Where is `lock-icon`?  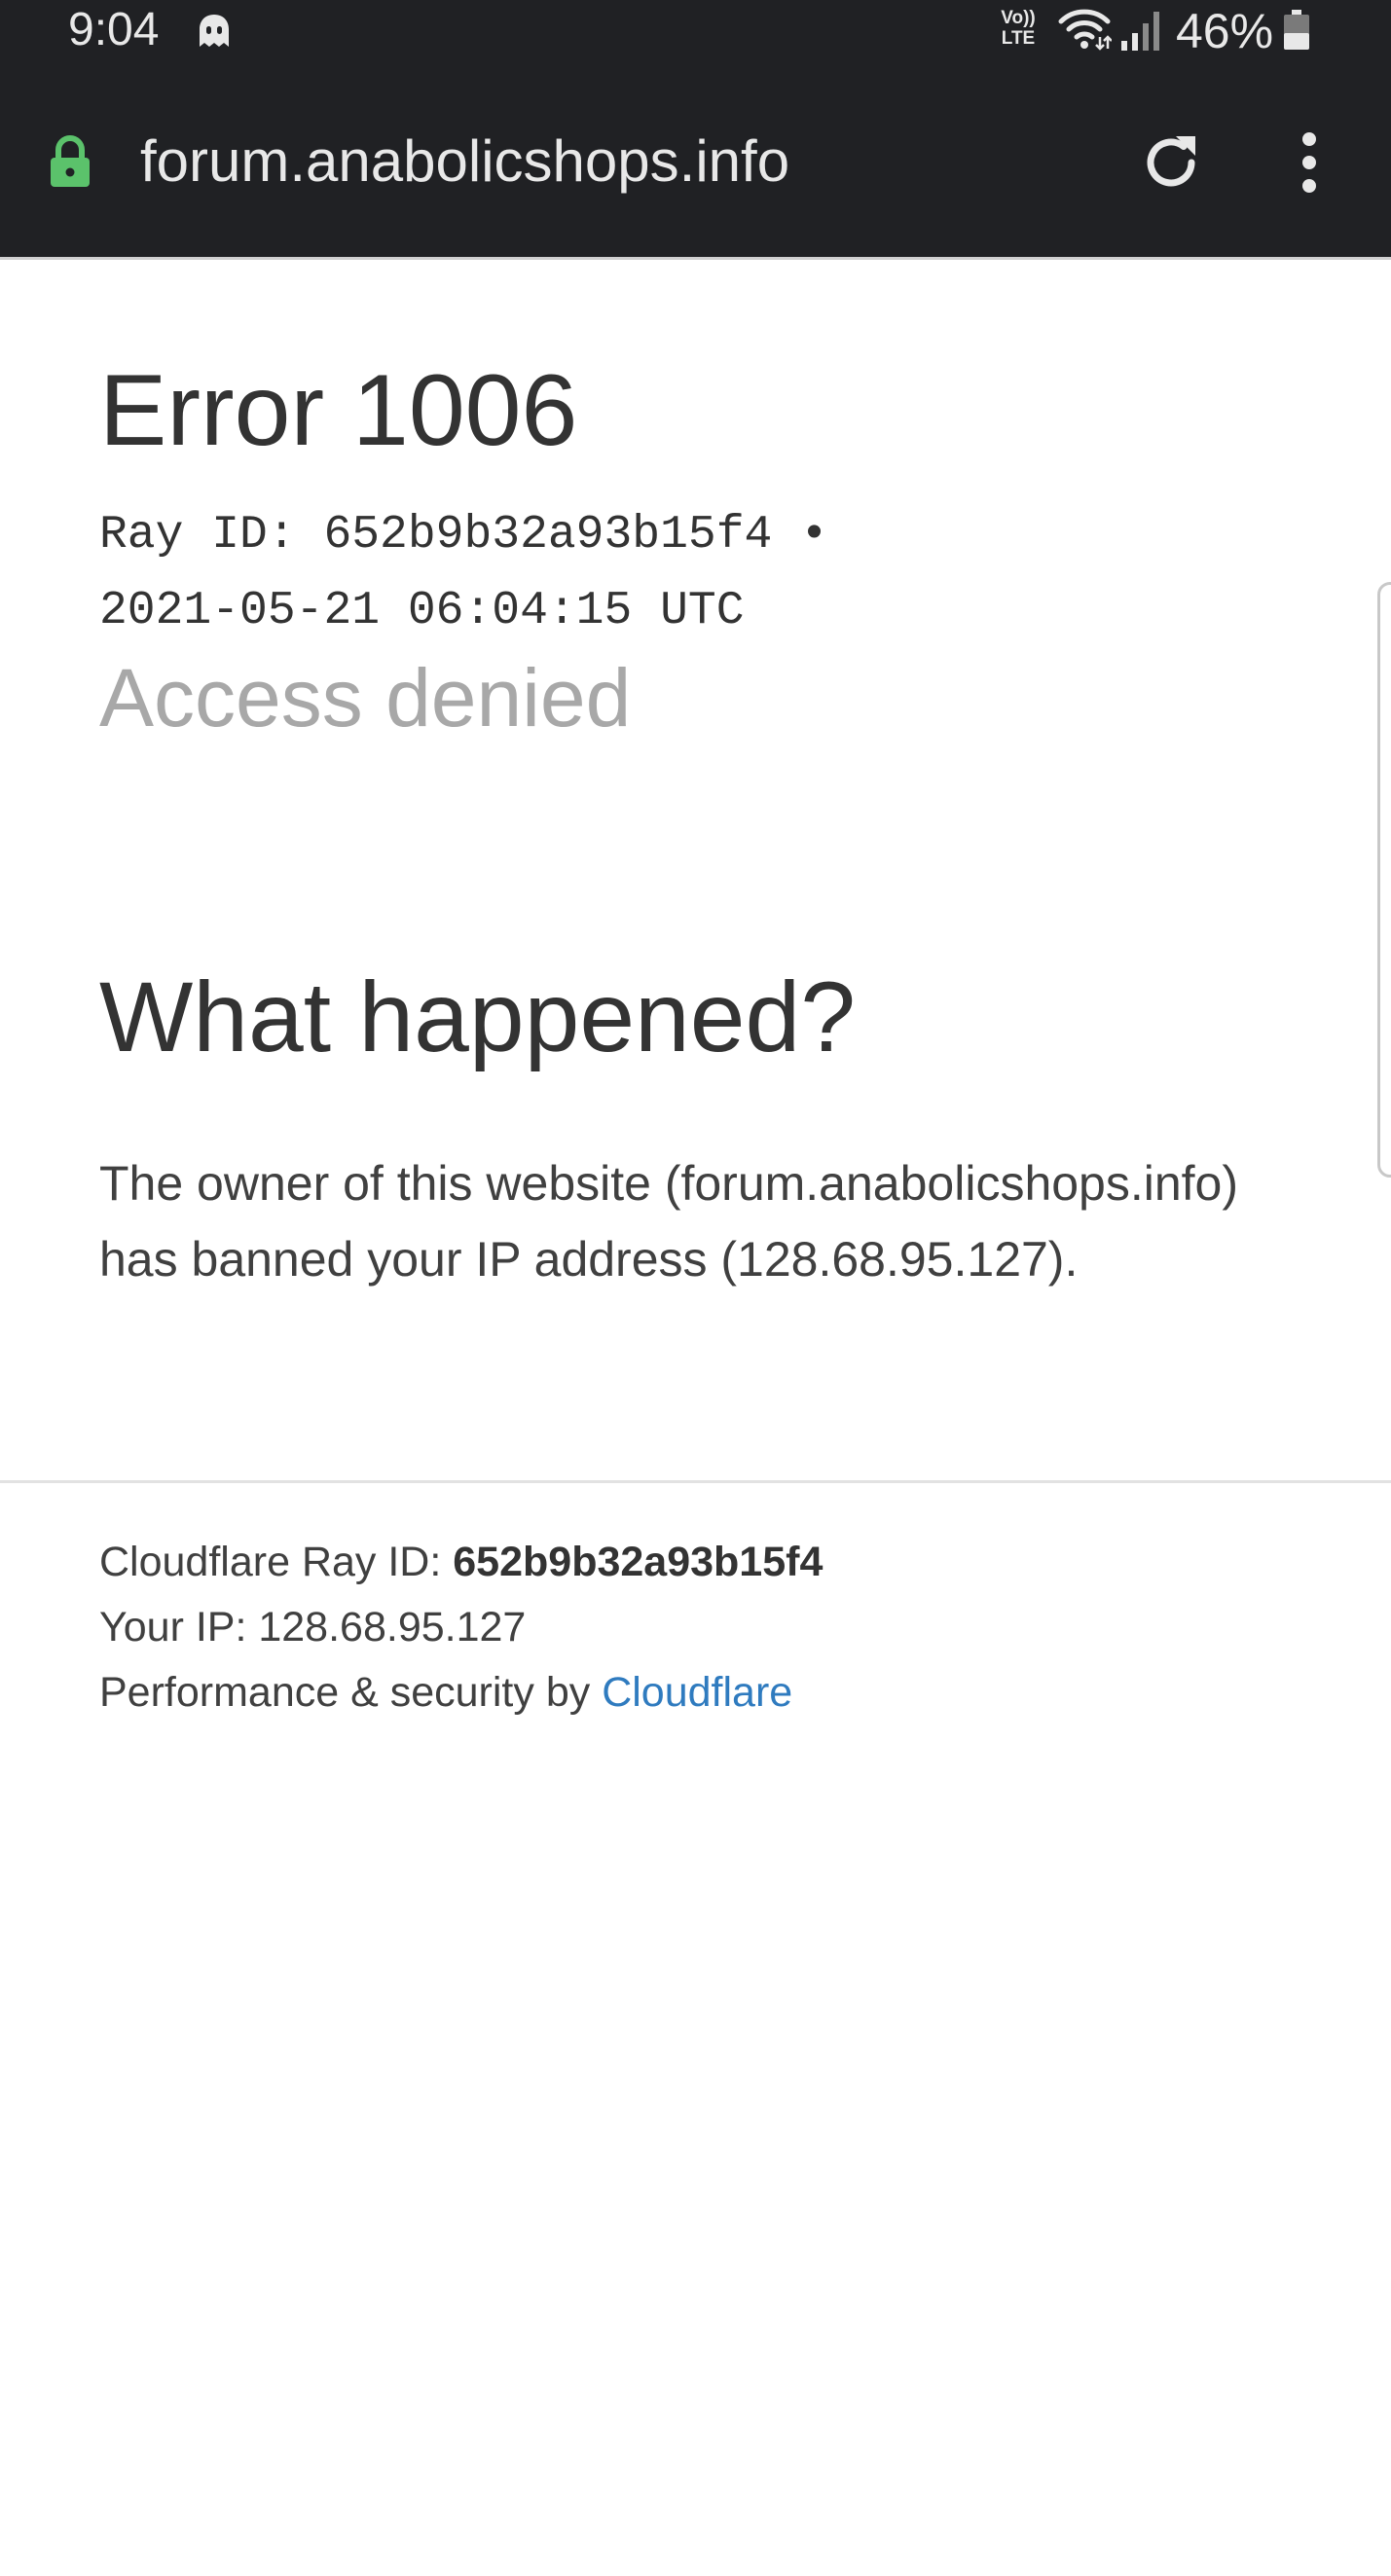
lock-icon is located at coordinates (70, 161).